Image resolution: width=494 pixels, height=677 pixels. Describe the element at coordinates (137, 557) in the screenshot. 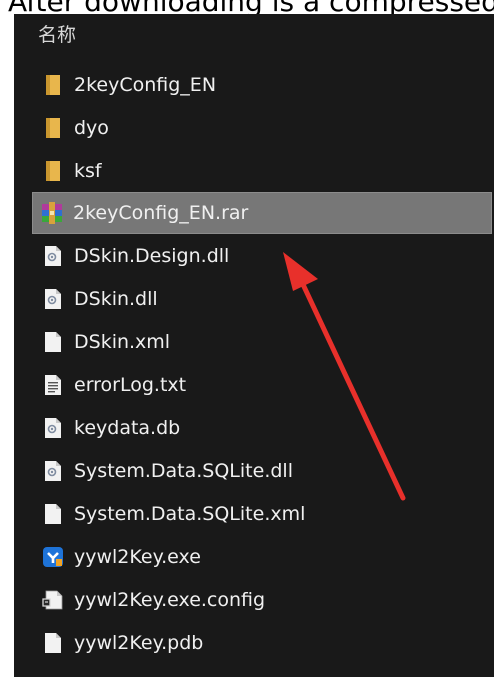

I see `file-name: yywl2Key.exe` at that location.